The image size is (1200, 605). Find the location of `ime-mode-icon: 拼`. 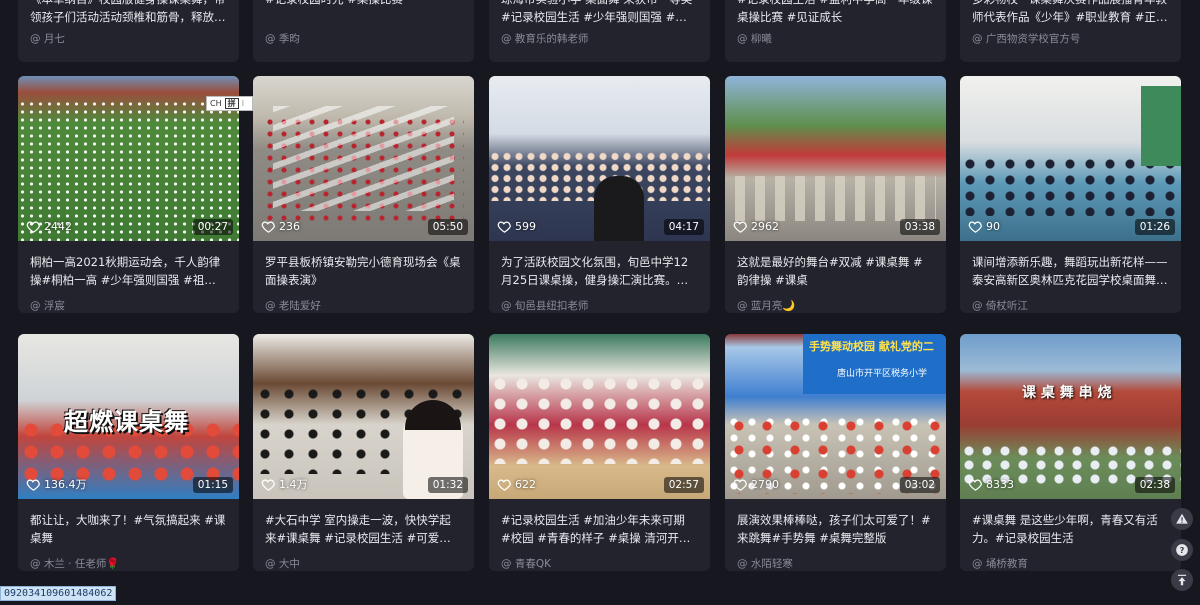

ime-mode-icon: 拼 is located at coordinates (231, 103).